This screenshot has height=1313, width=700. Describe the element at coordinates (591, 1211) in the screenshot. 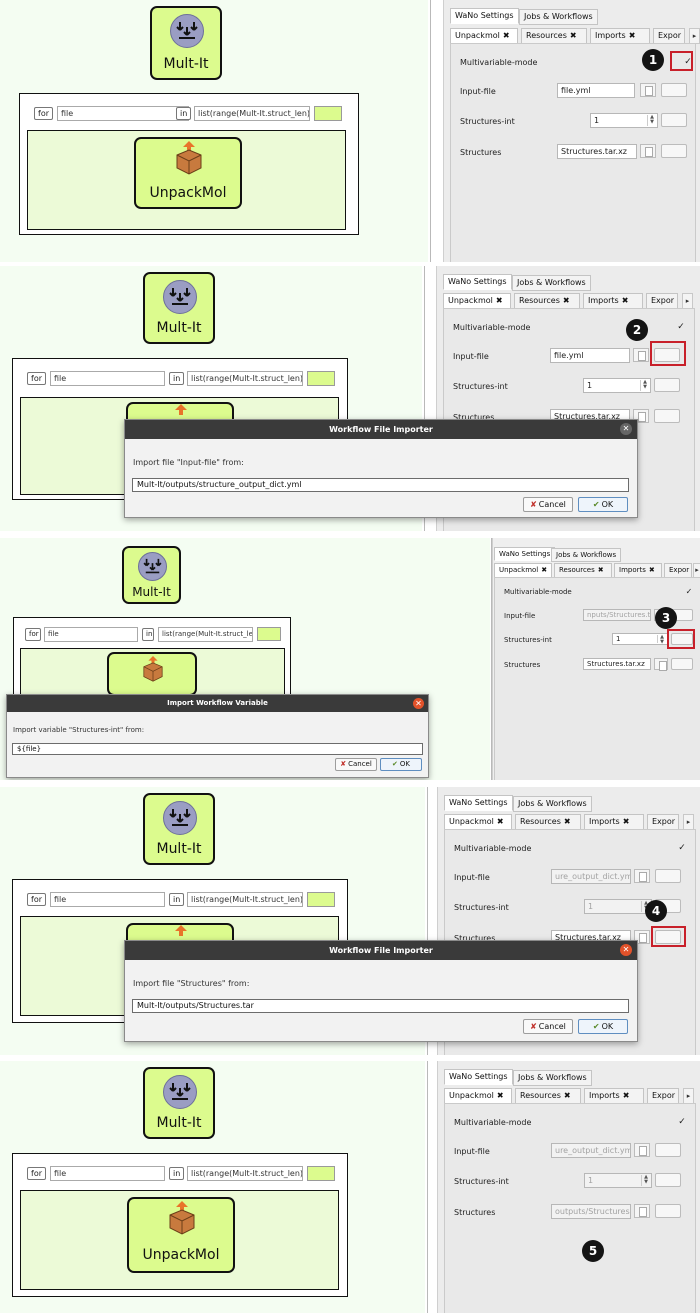

I see `structures-field: outputs/Structures.tar` at that location.